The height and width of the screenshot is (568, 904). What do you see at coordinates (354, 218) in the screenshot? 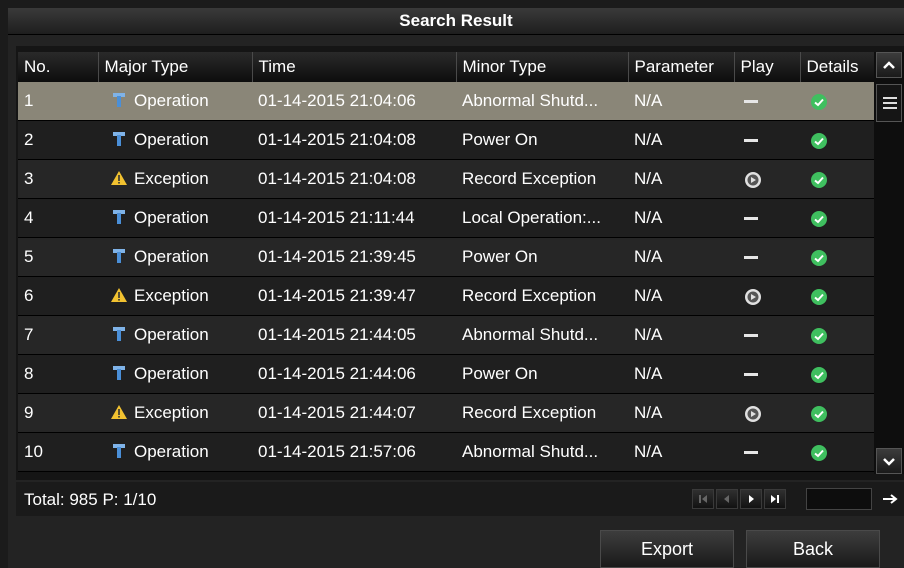
I see `cell-time: 01-14-2015 21:11:44` at bounding box center [354, 218].